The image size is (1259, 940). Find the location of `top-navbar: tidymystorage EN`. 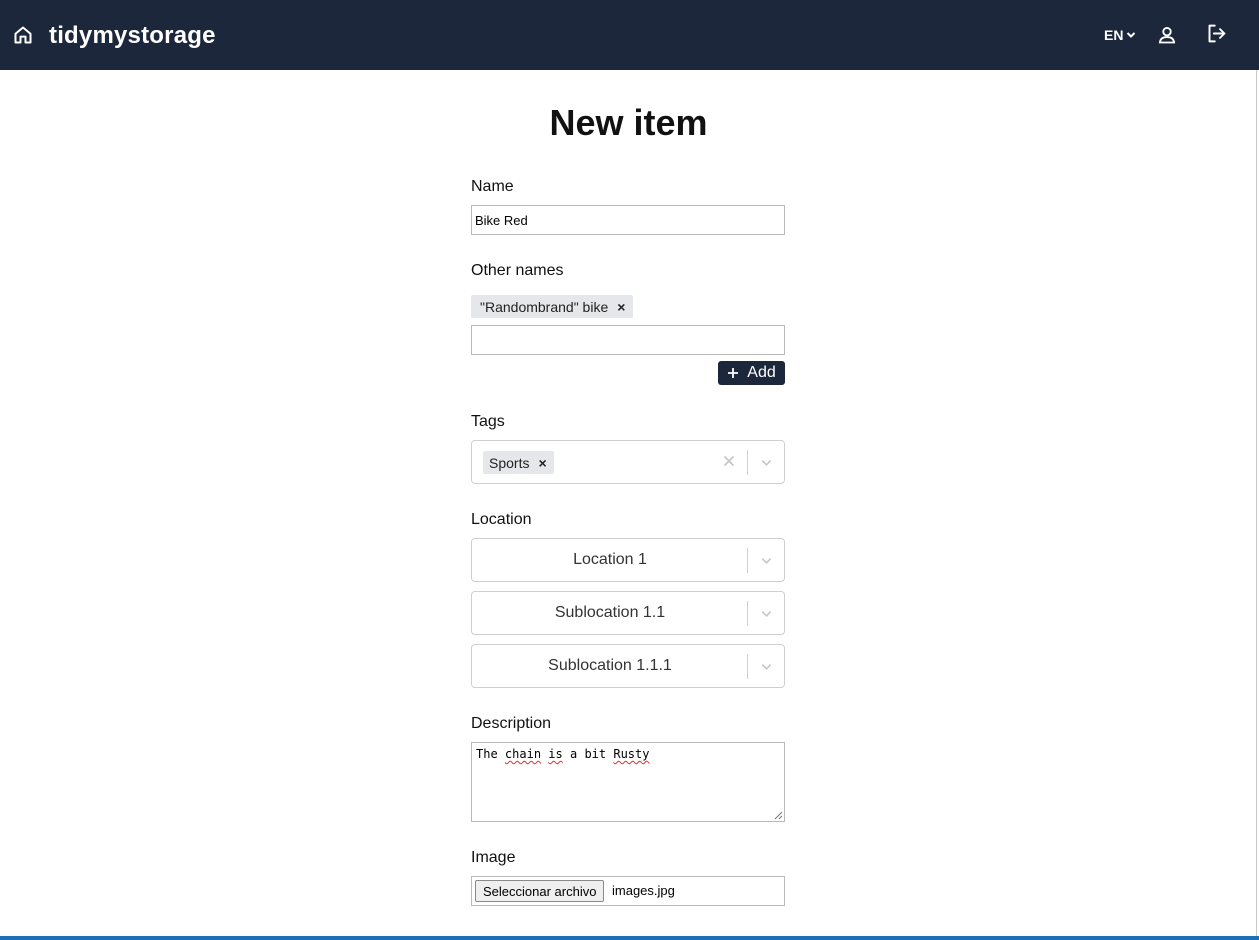

top-navbar: tidymystorage EN is located at coordinates (629, 35).